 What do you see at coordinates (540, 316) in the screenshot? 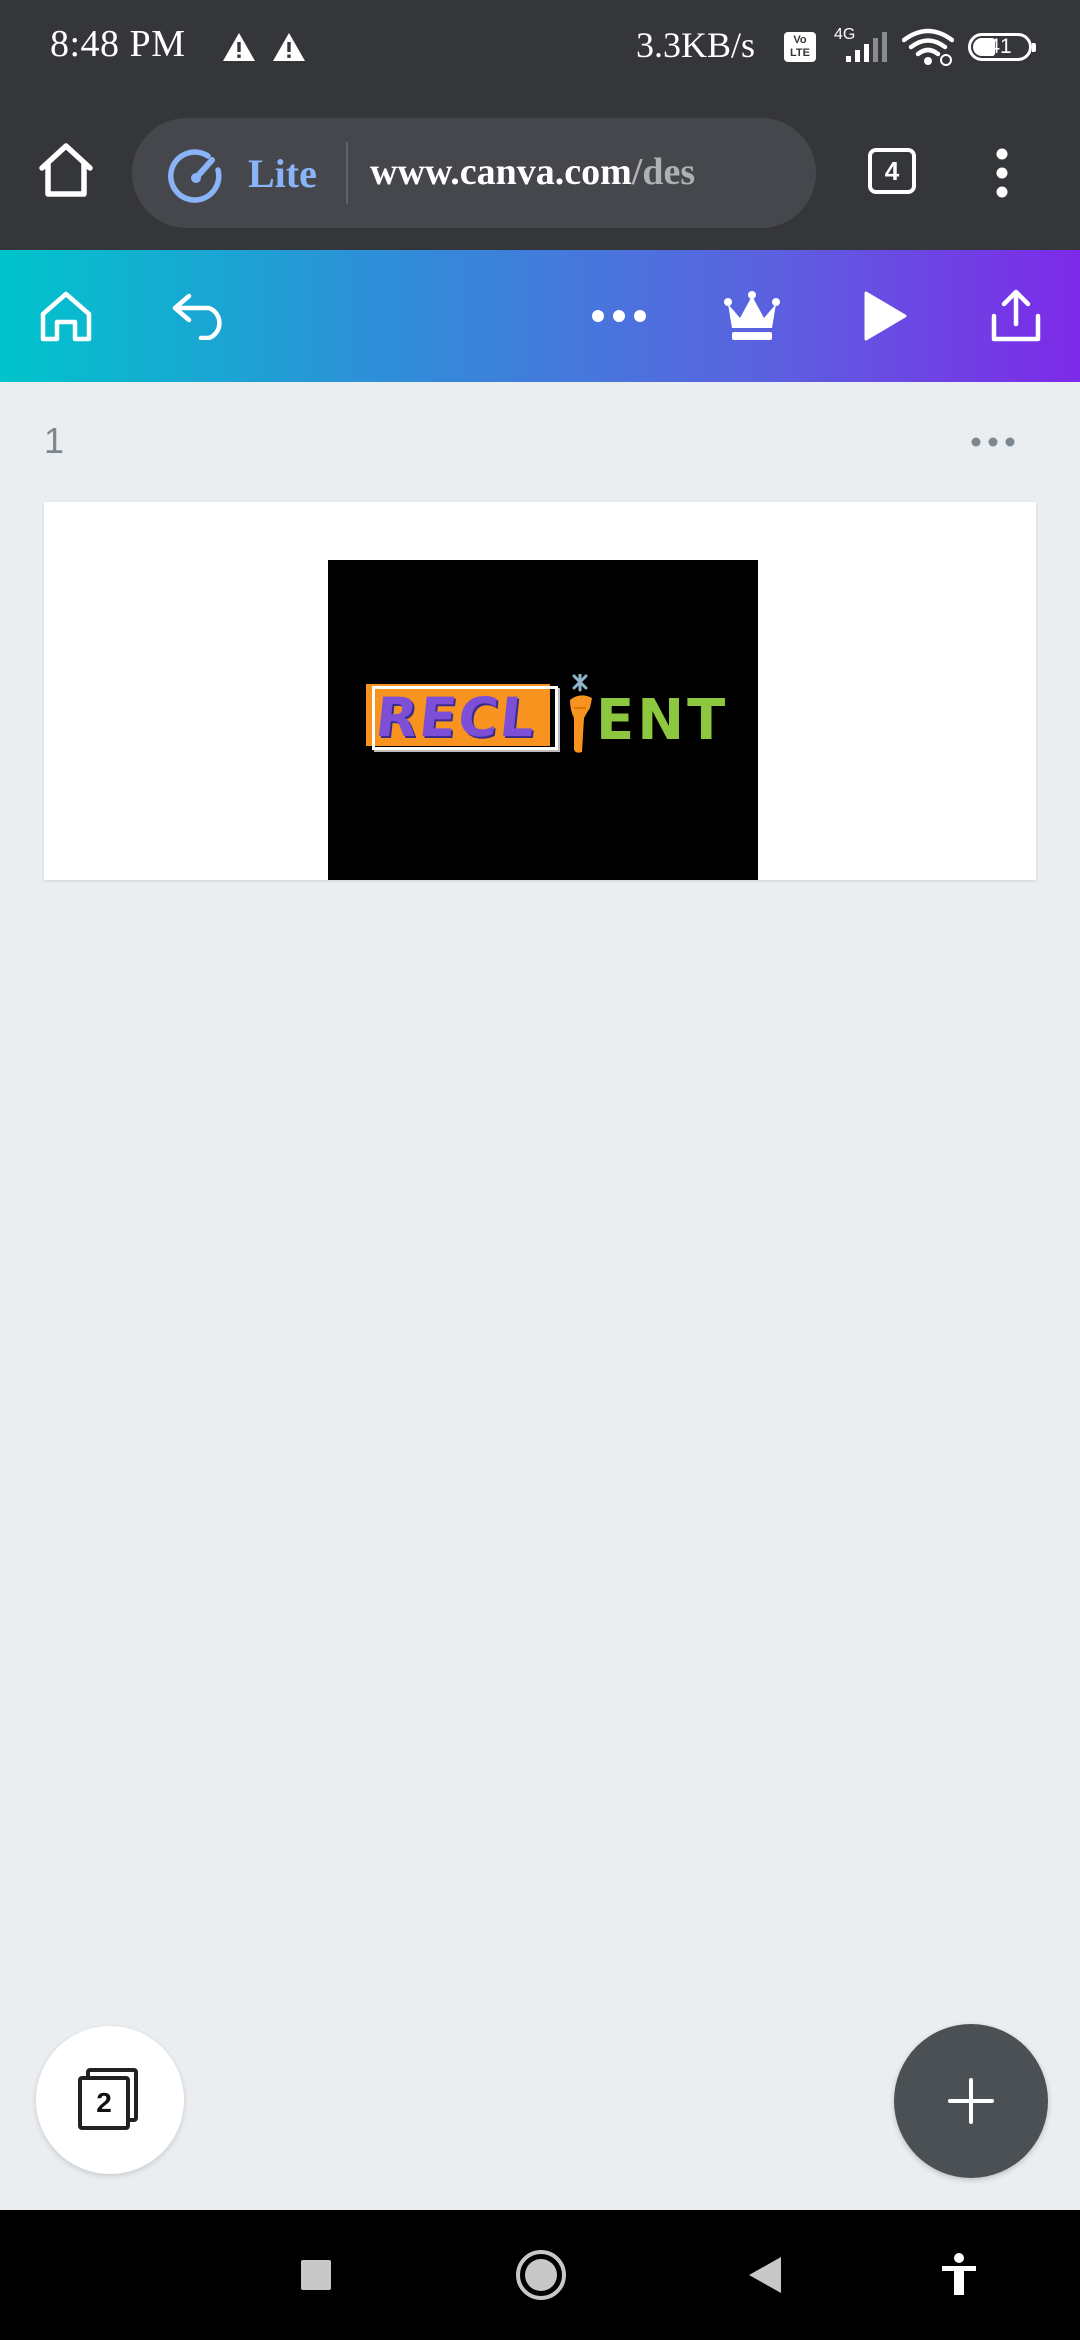
I see `editor-toolbar` at bounding box center [540, 316].